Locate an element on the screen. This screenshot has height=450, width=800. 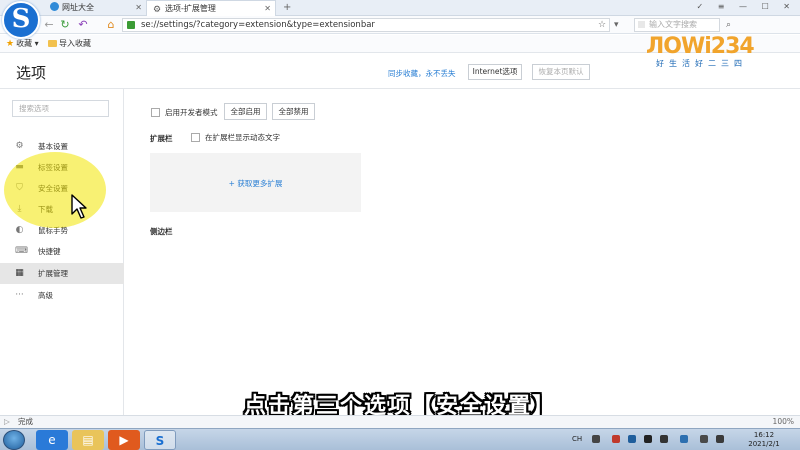
watermark-logo: ЛOWi234 好生活好二三四 is located at coordinates (711, 54).